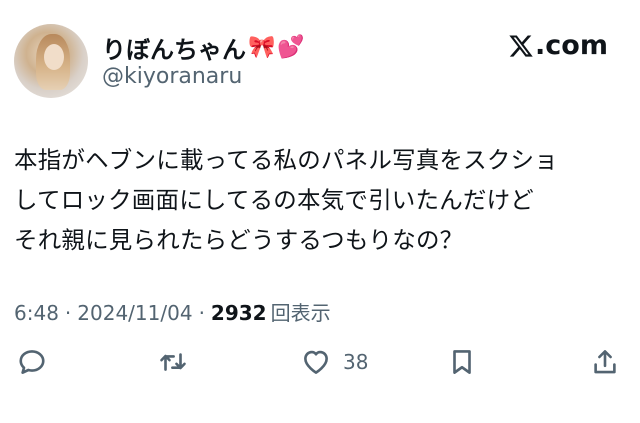 This screenshot has height=423, width=640. Describe the element at coordinates (286, 160) in the screenshot. I see `tweet-line: 本指がヘブンに載ってる私のパネル写真をスクショ` at that location.